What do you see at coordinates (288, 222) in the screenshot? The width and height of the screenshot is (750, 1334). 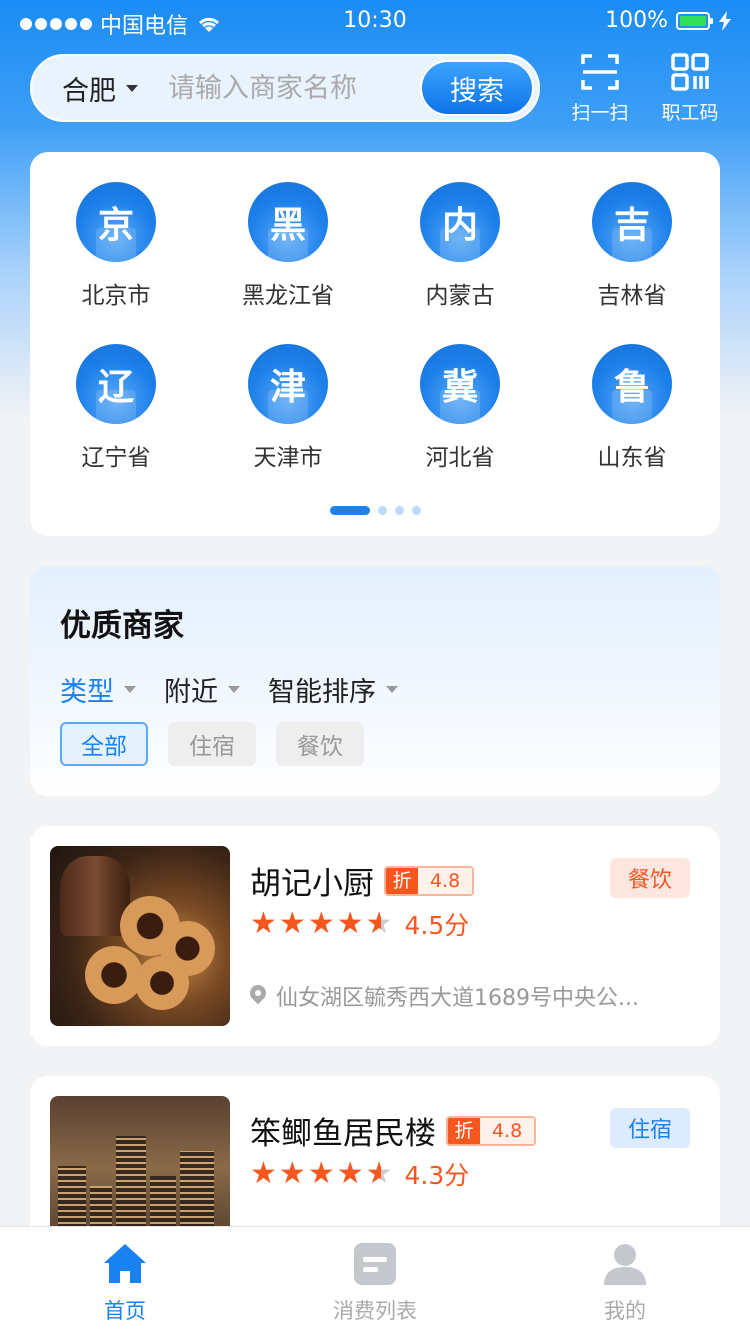 I see `province-badge: 黑` at bounding box center [288, 222].